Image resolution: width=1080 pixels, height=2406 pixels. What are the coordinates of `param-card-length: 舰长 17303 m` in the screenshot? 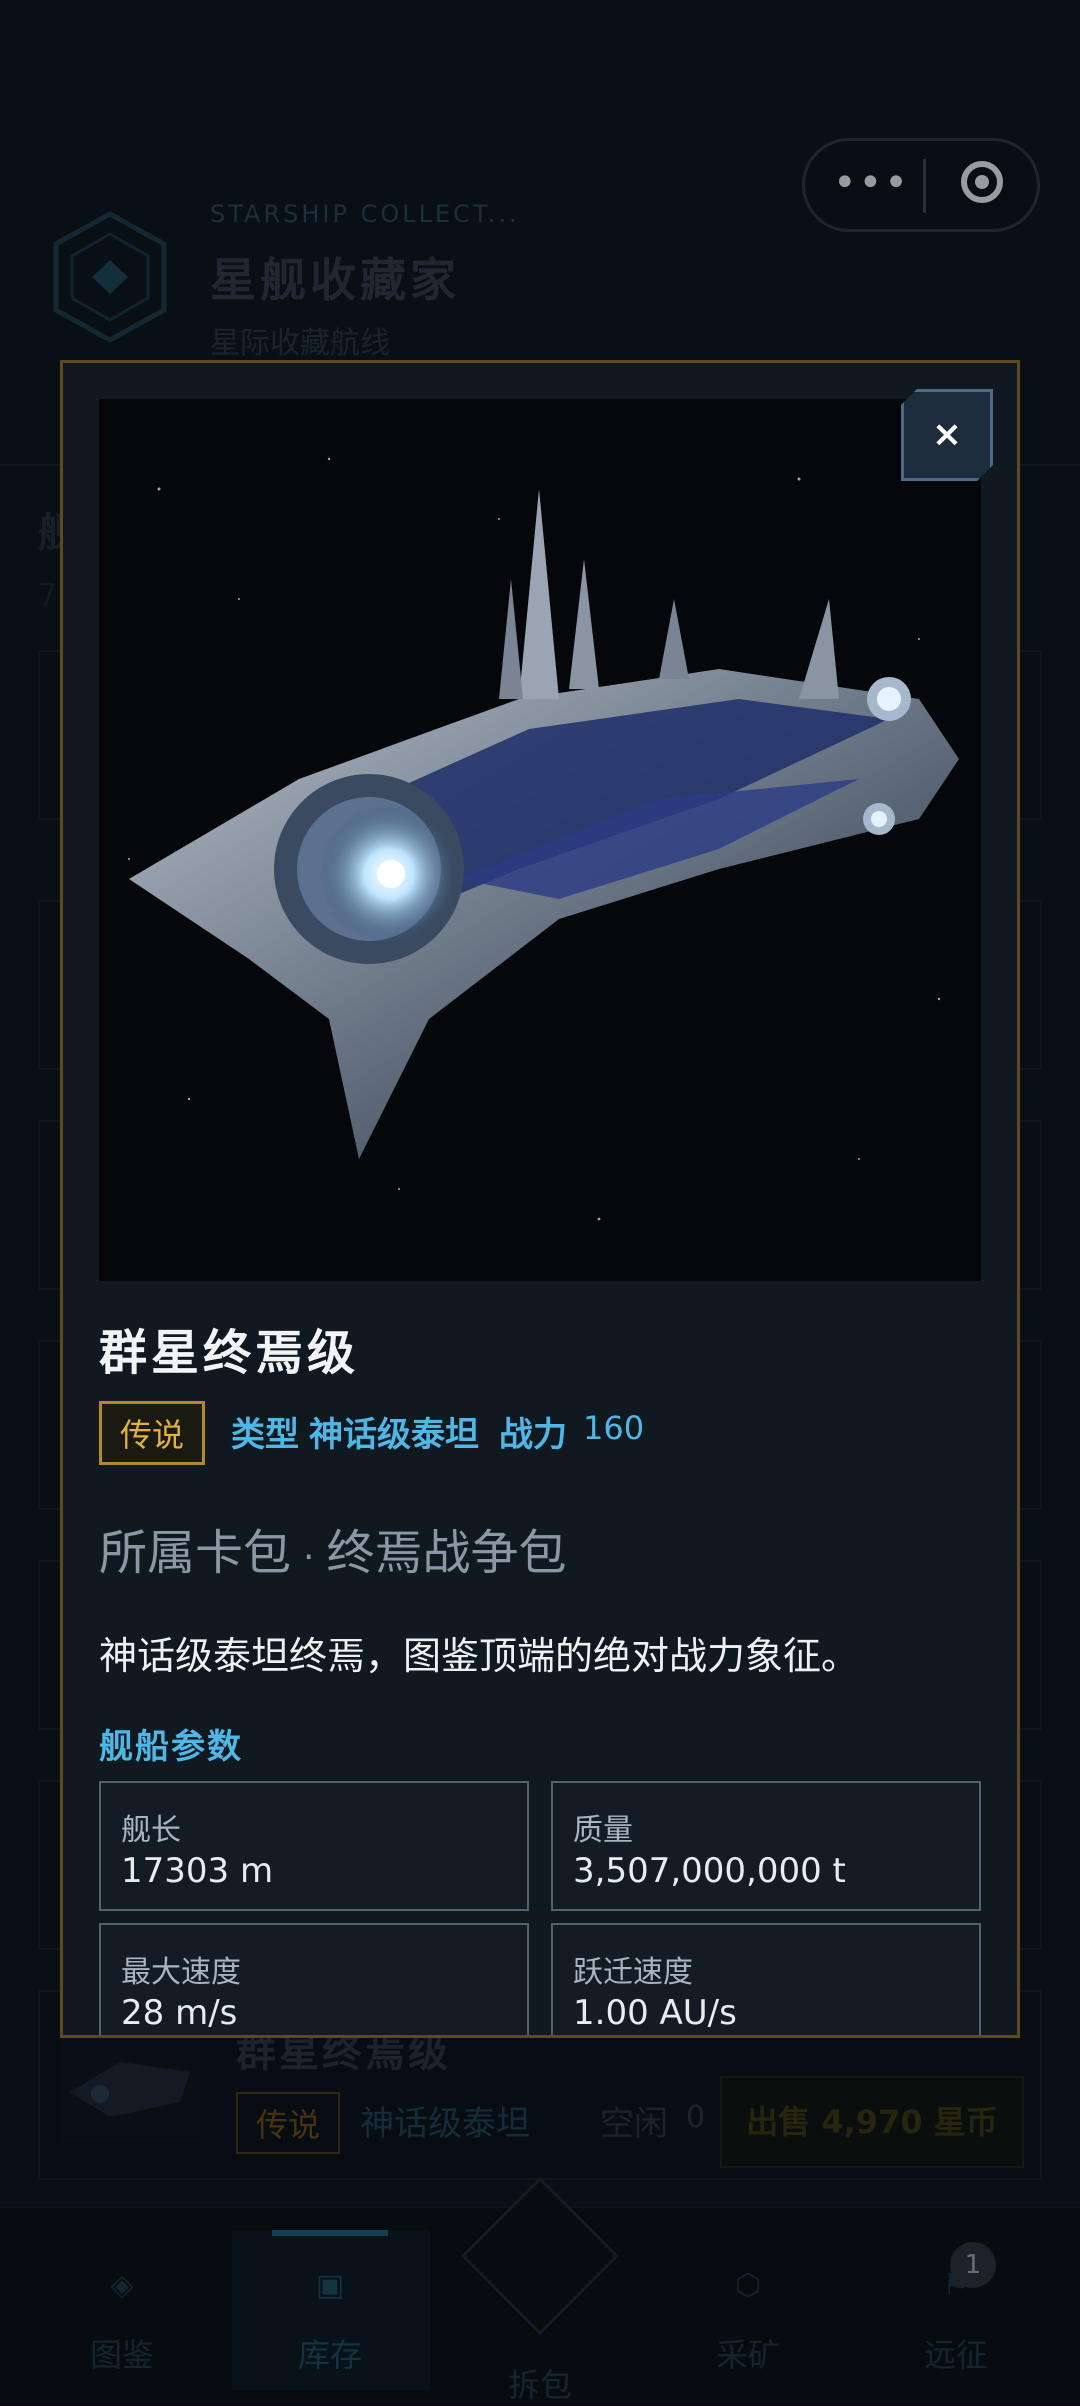 It's located at (314, 1846).